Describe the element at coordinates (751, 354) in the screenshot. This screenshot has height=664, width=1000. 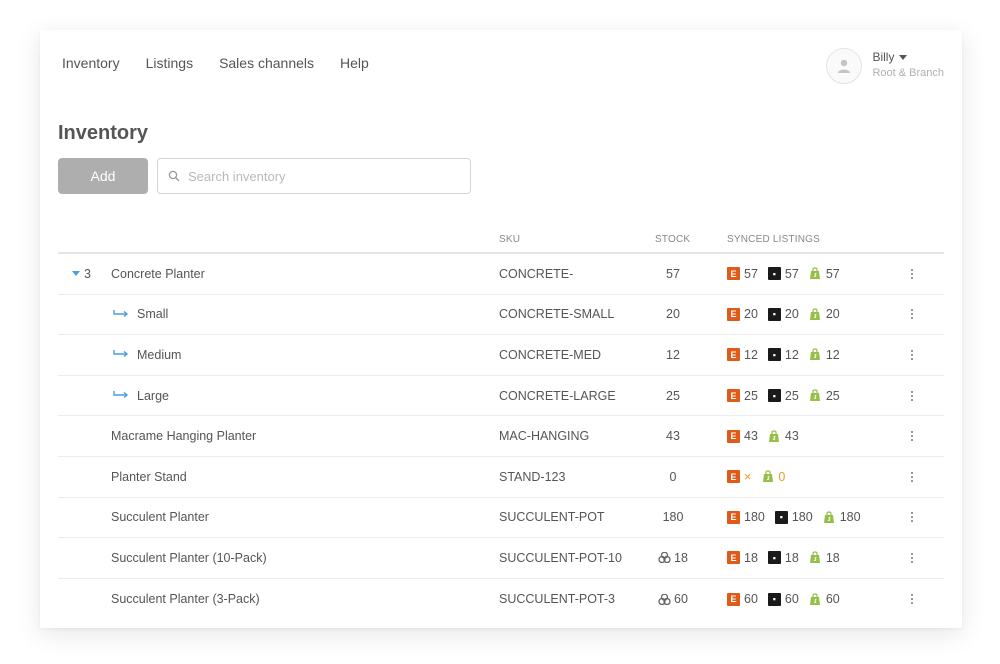
I see `etsy-count: 12` at that location.